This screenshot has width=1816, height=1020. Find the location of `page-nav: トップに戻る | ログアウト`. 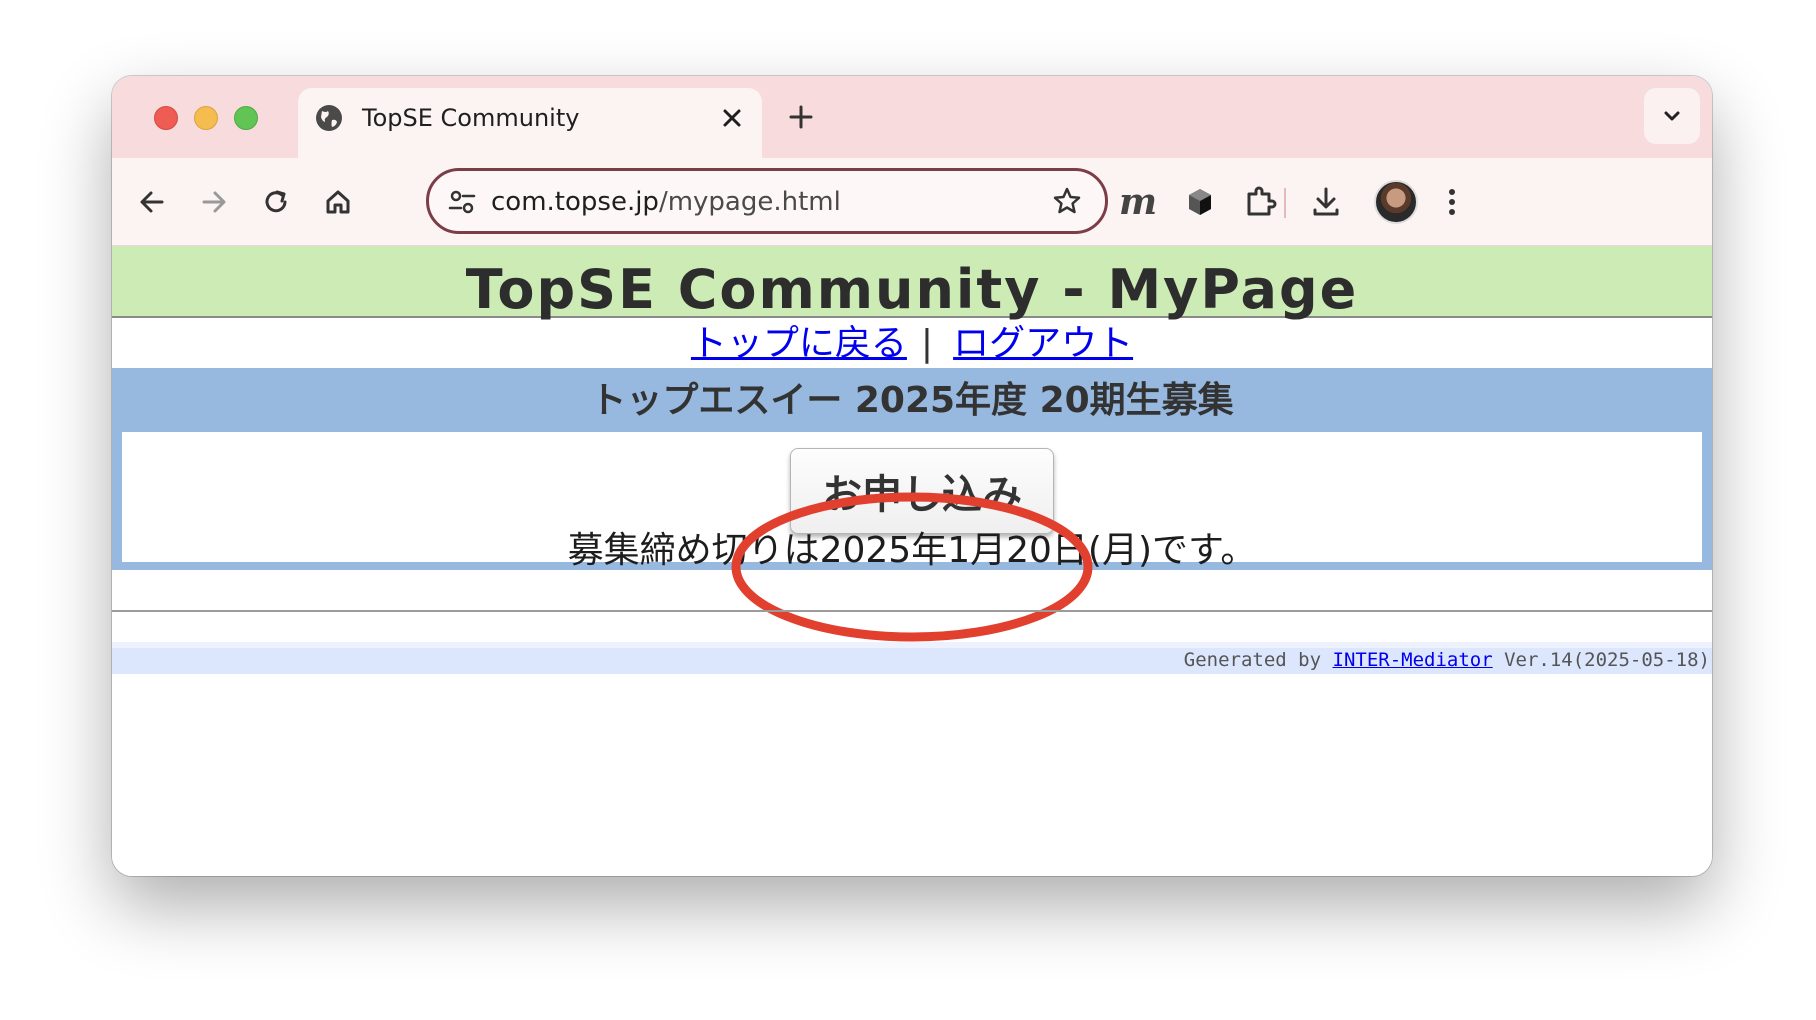

page-nav: トップに戻る | ログアウト is located at coordinates (912, 345).